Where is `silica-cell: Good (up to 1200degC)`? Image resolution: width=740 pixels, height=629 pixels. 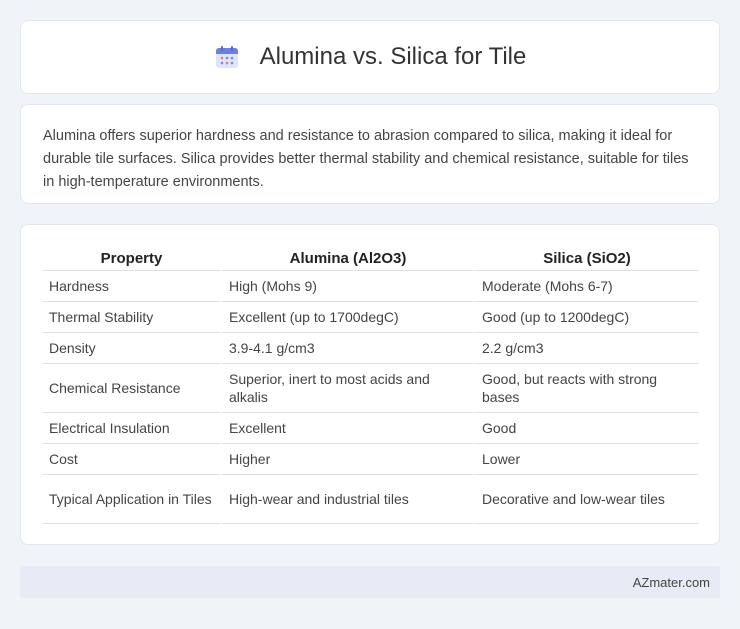 silica-cell: Good (up to 1200degC) is located at coordinates (585, 317).